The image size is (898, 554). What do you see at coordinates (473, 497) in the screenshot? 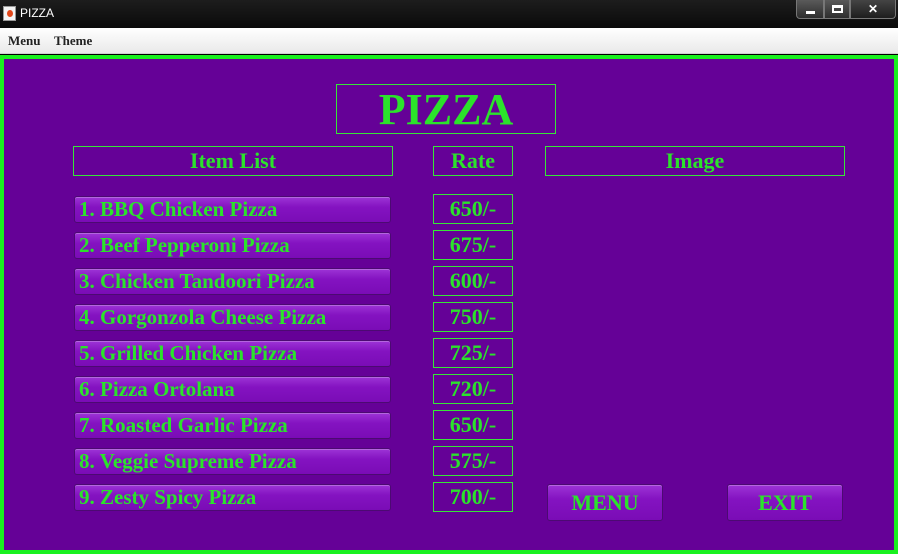
I see `rate-value: 700/-` at bounding box center [473, 497].